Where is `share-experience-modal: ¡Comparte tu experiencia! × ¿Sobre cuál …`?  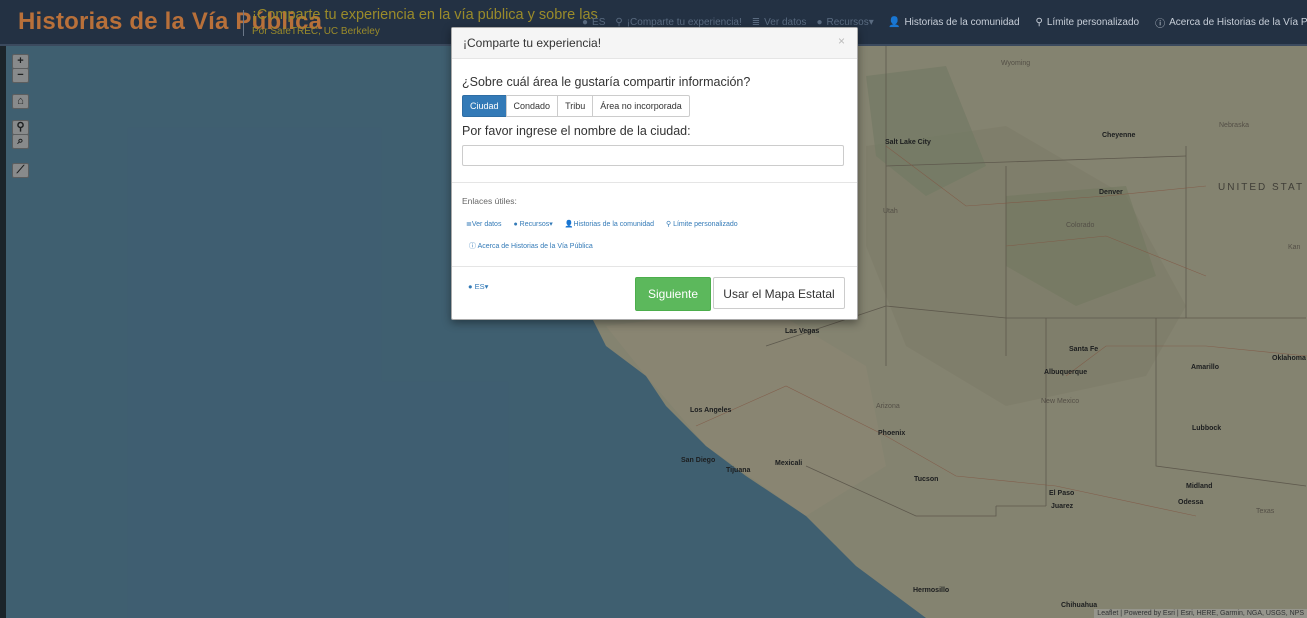
share-experience-modal: ¡Comparte tu experiencia! × ¿Sobre cuál … is located at coordinates (654, 173).